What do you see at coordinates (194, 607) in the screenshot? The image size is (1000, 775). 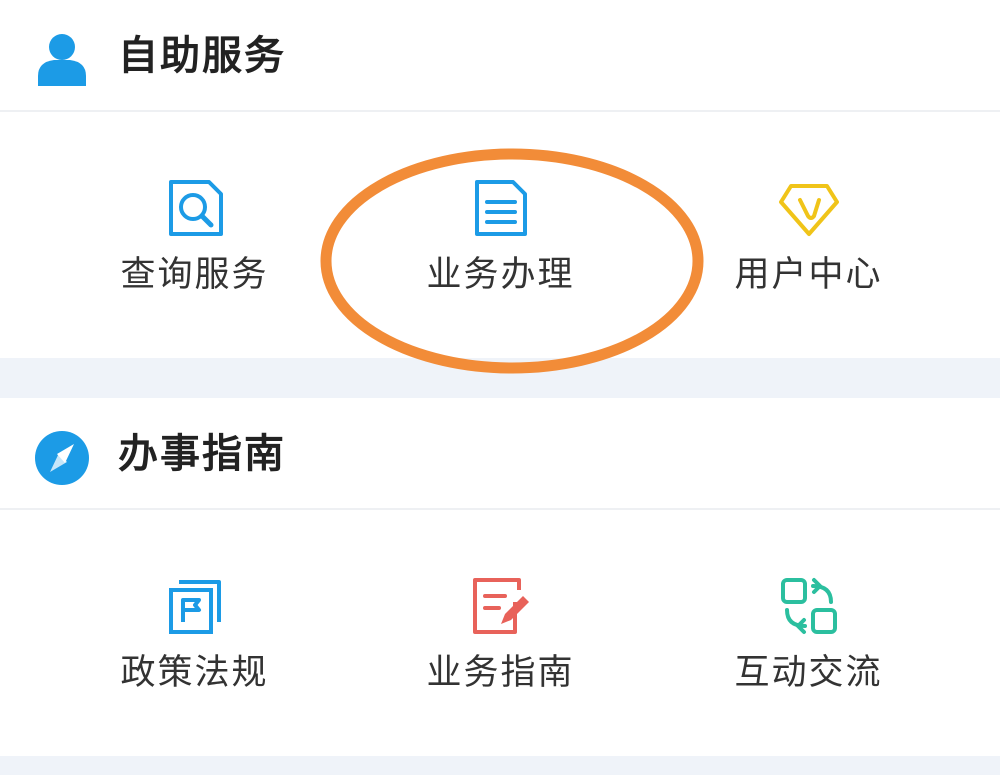 I see `flag-document-icon` at bounding box center [194, 607].